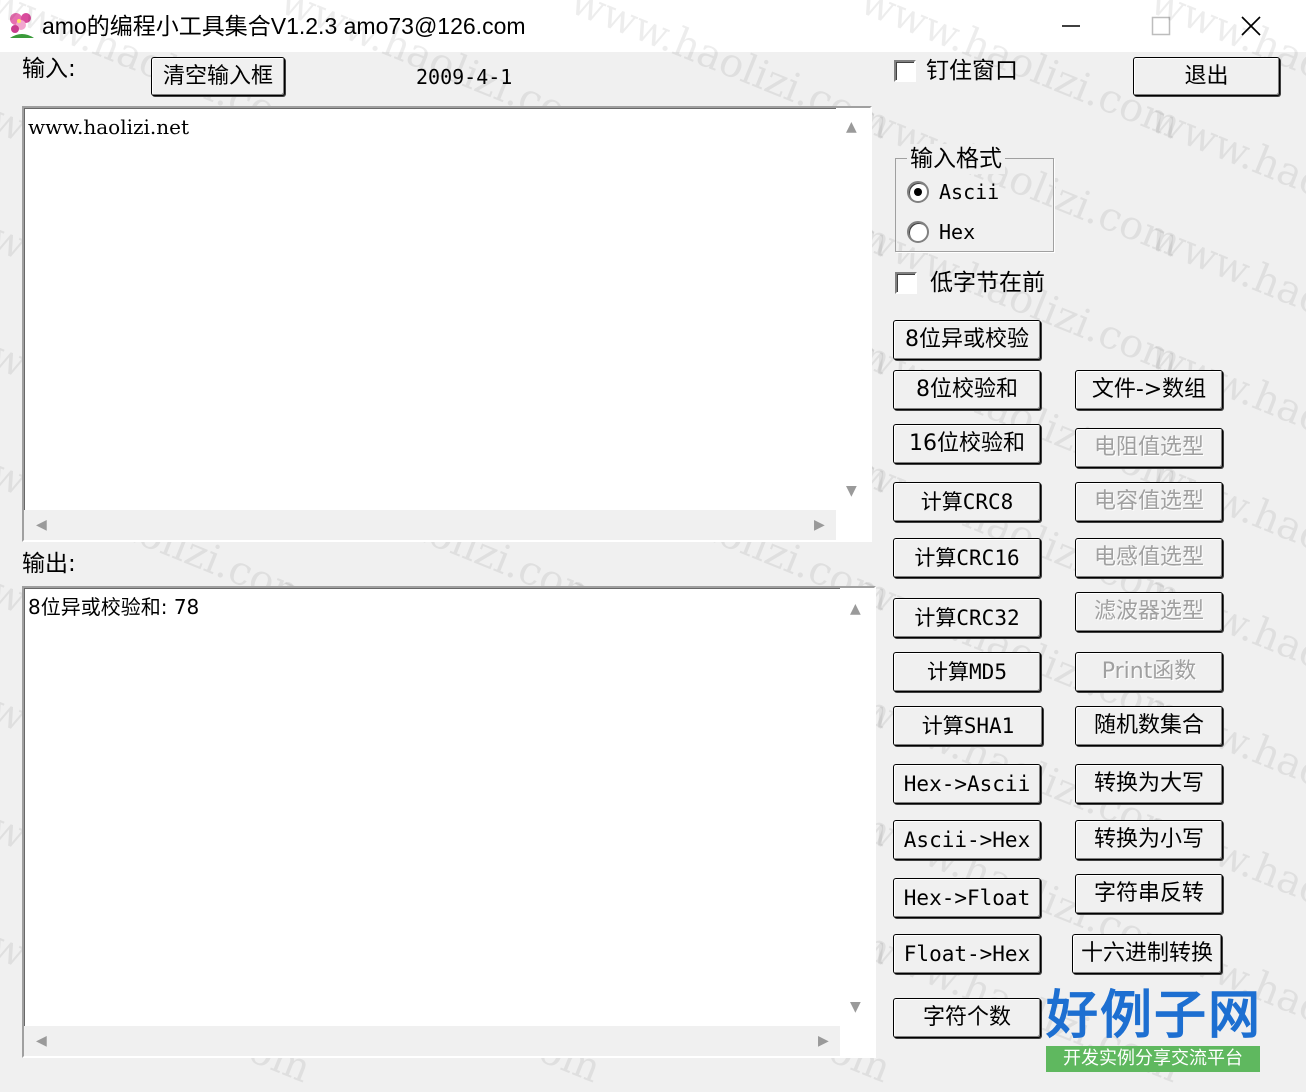 Image resolution: width=1306 pixels, height=1092 pixels. What do you see at coordinates (1149, 784) in the screenshot?
I see `to-uppercase-button: 转换为大写` at bounding box center [1149, 784].